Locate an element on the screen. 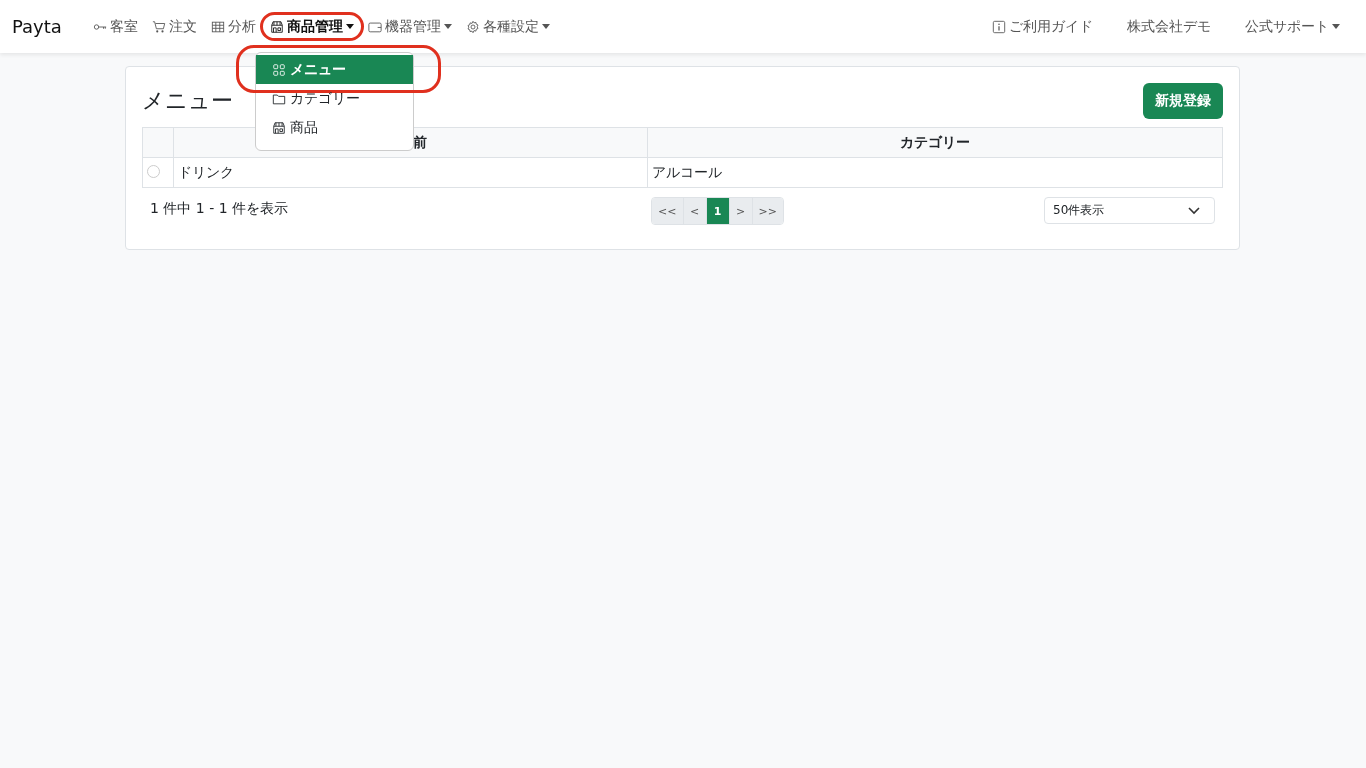 The height and width of the screenshot is (768, 1366). folder-icon is located at coordinates (278, 98).